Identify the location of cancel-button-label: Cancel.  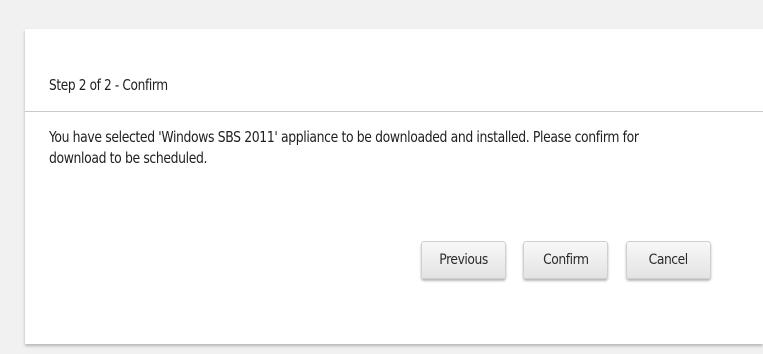
(668, 260).